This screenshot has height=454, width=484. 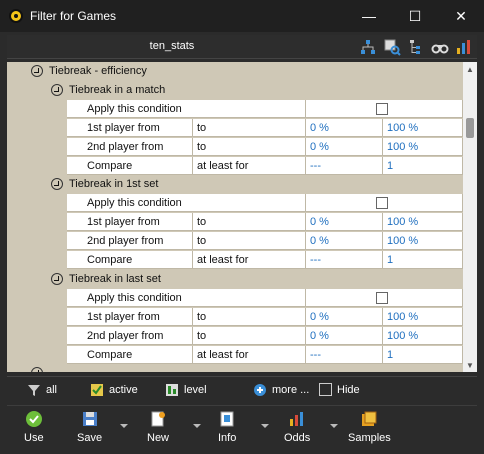 I want to click on section-header-row, so click(x=235, y=368).